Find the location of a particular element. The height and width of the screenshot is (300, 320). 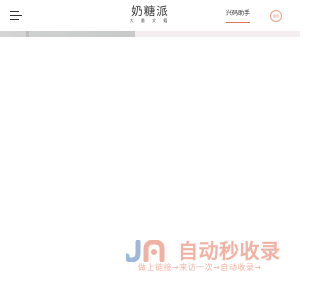

progress-fill is located at coordinates (67, 34).